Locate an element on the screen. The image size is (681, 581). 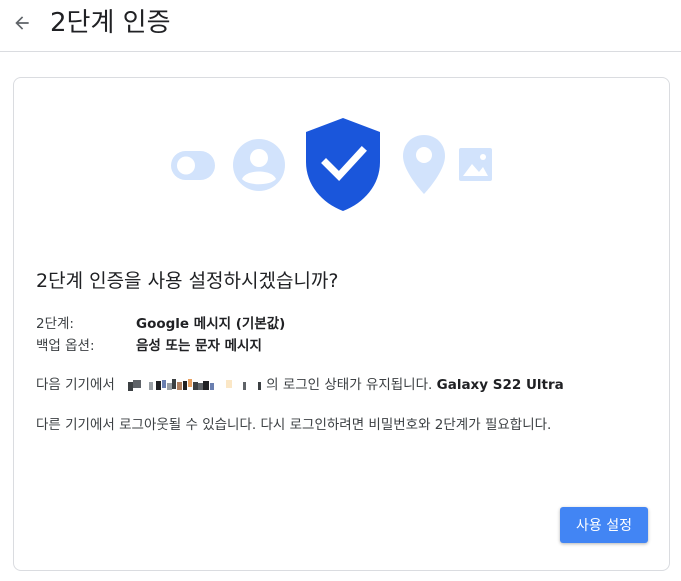
device-suffix: 의 로그인 상태가 유지됩니다. is located at coordinates (349, 385).